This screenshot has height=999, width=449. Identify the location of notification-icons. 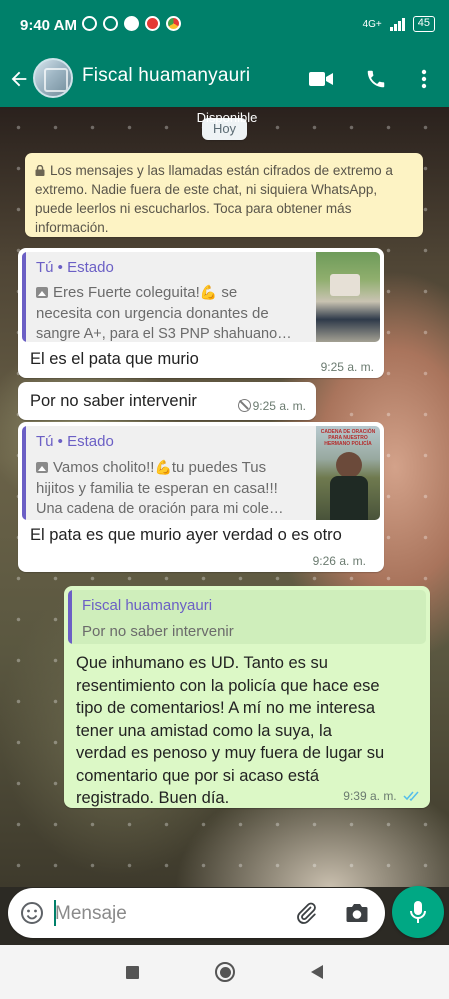
(131, 23).